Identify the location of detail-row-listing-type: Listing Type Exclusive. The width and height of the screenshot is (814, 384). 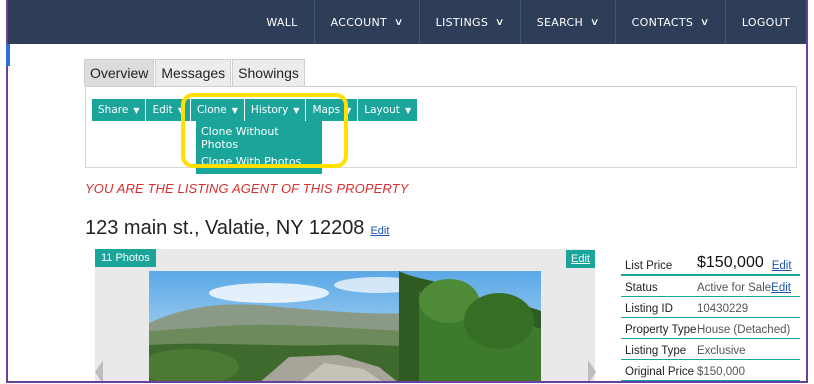
(710, 349).